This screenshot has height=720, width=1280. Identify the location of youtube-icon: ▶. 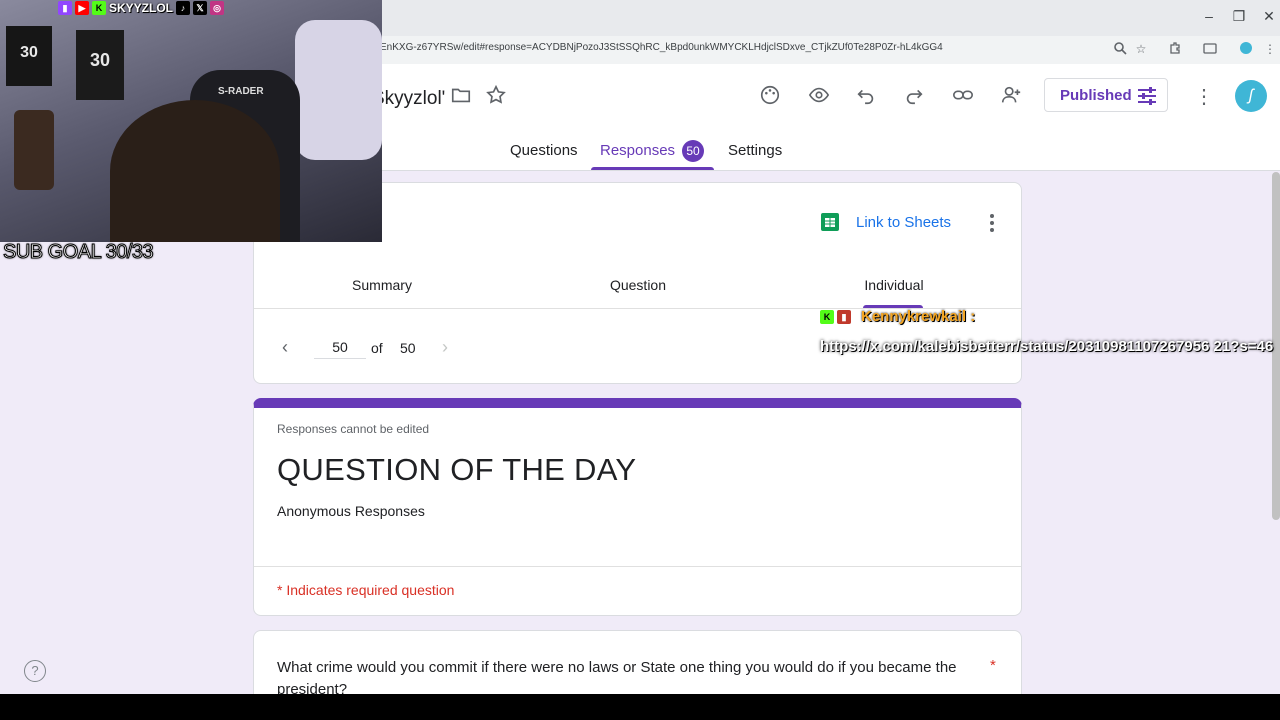
(82, 7).